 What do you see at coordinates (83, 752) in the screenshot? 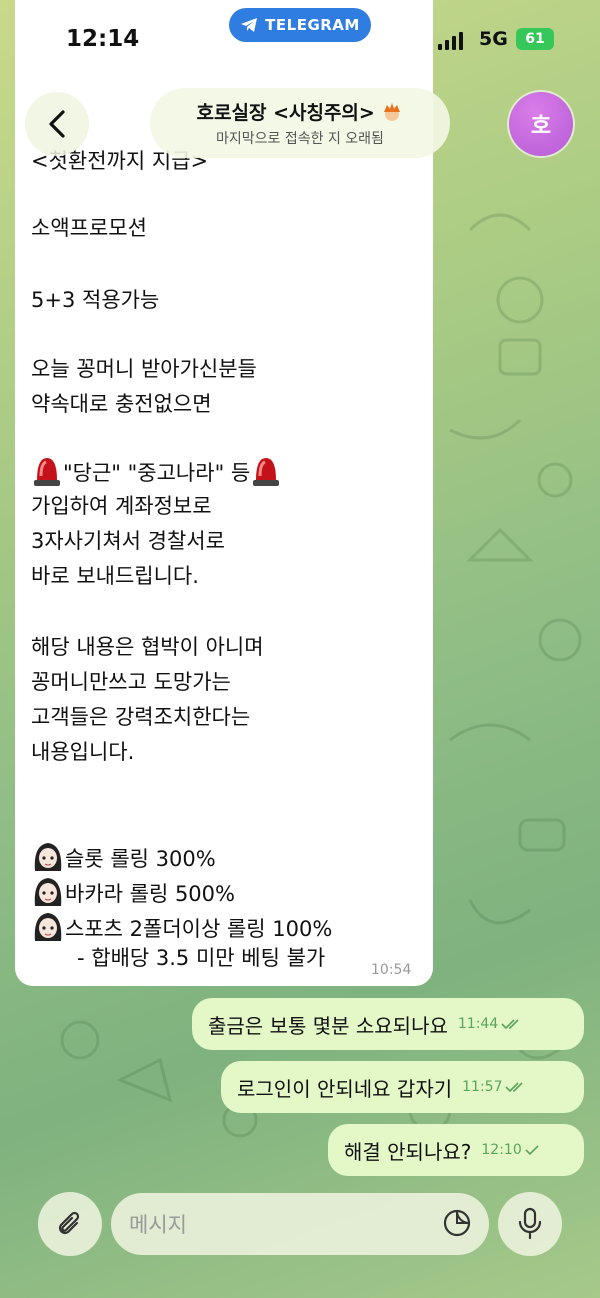
I see `message-line: 내용입니다.` at bounding box center [83, 752].